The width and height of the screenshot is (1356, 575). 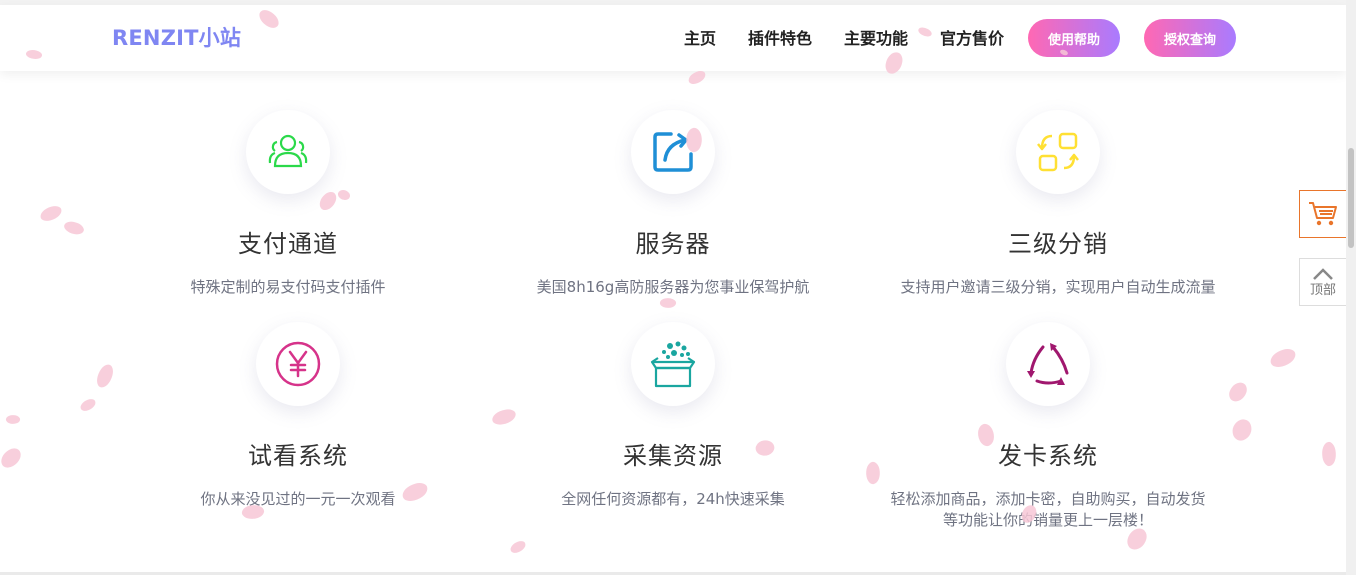 What do you see at coordinates (1058, 287) in the screenshot?
I see `feature-desc: 支持用户邀请三级分销，实现用户自动生成流量` at bounding box center [1058, 287].